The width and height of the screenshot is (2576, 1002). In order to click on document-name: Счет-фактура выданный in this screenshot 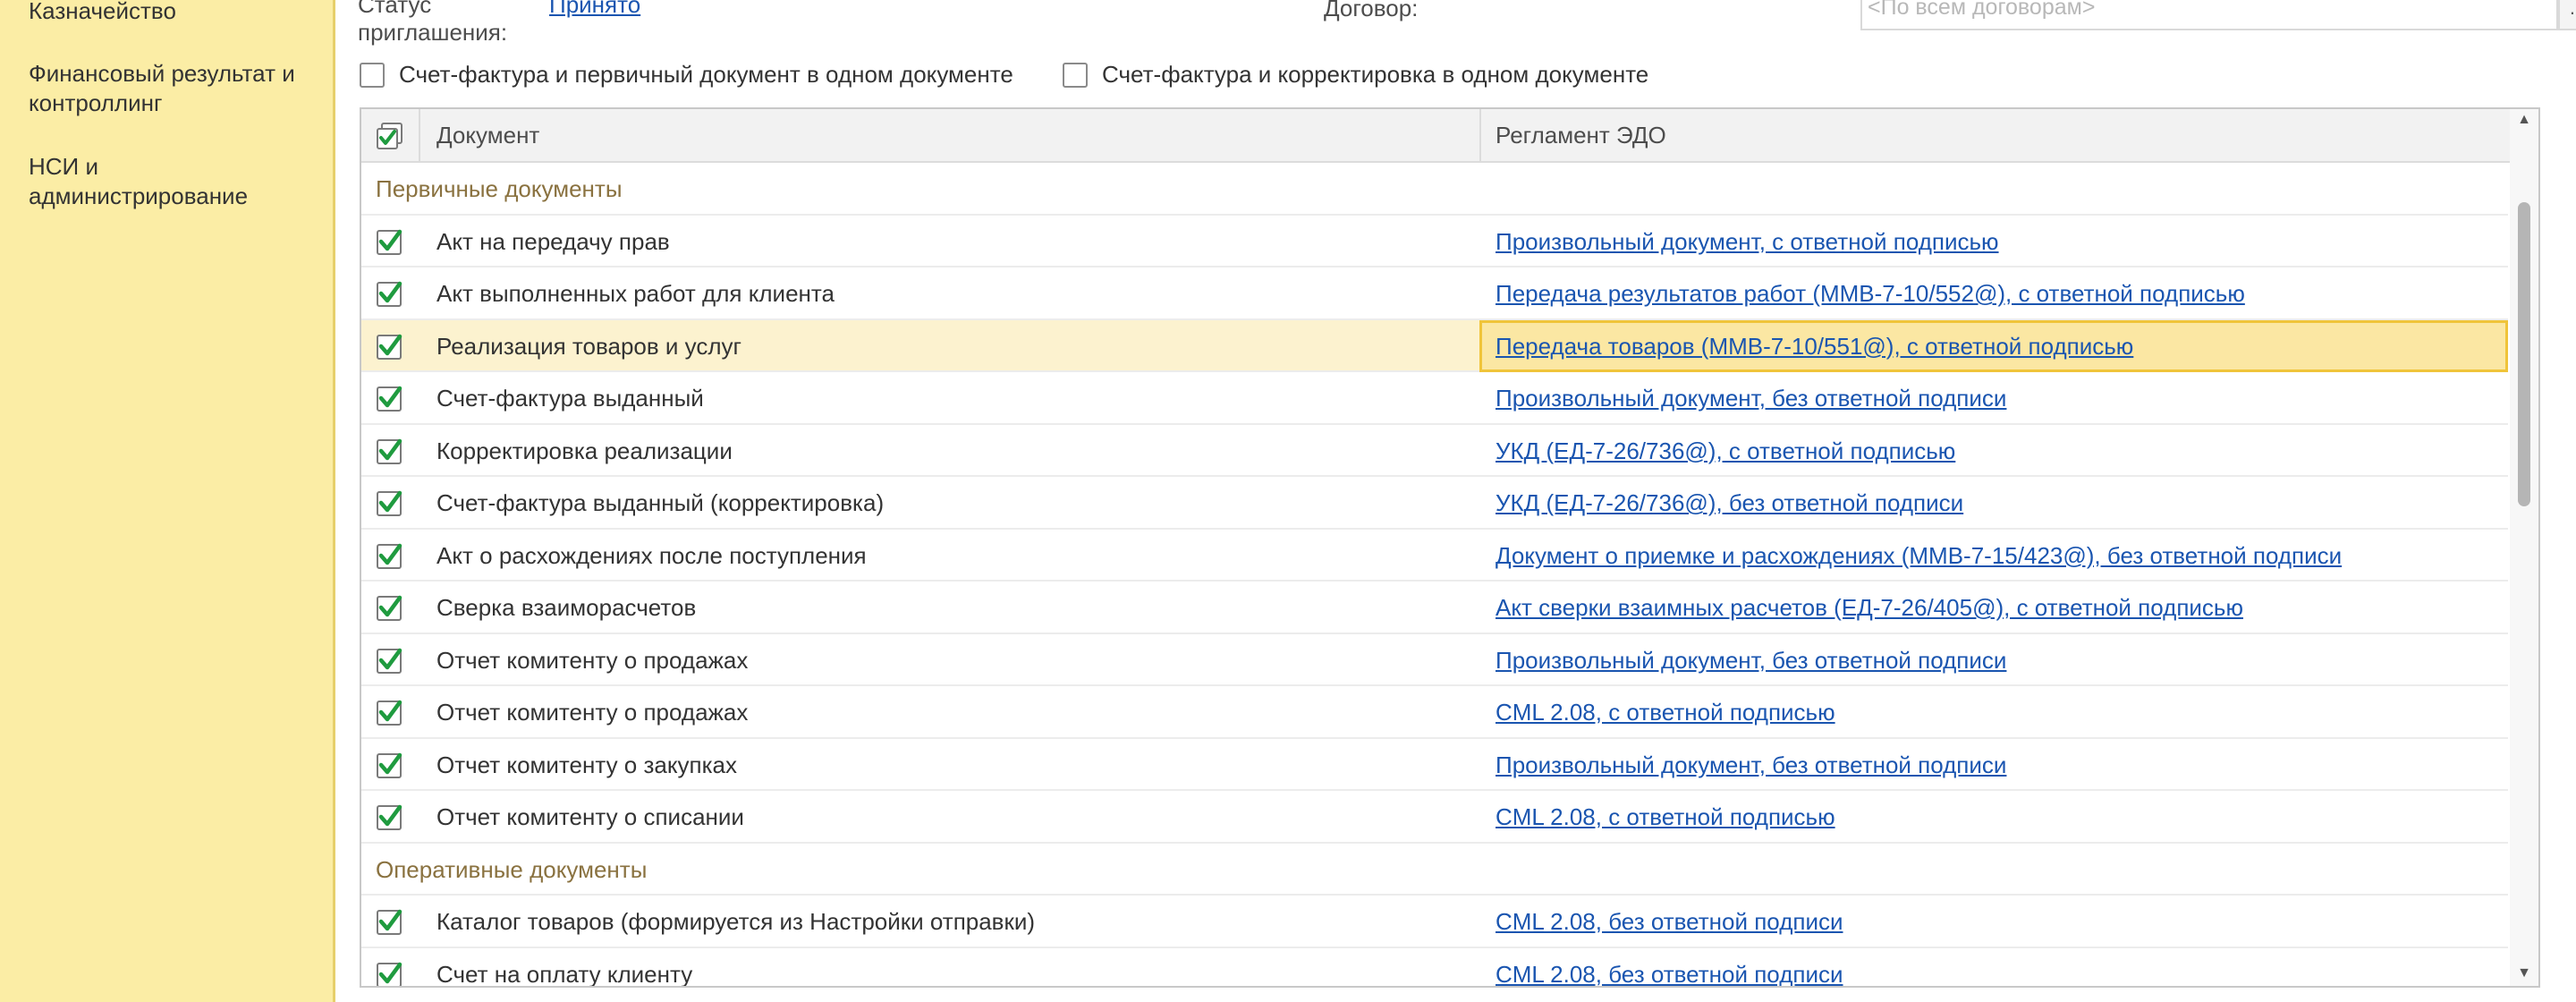, I will do `click(570, 398)`.